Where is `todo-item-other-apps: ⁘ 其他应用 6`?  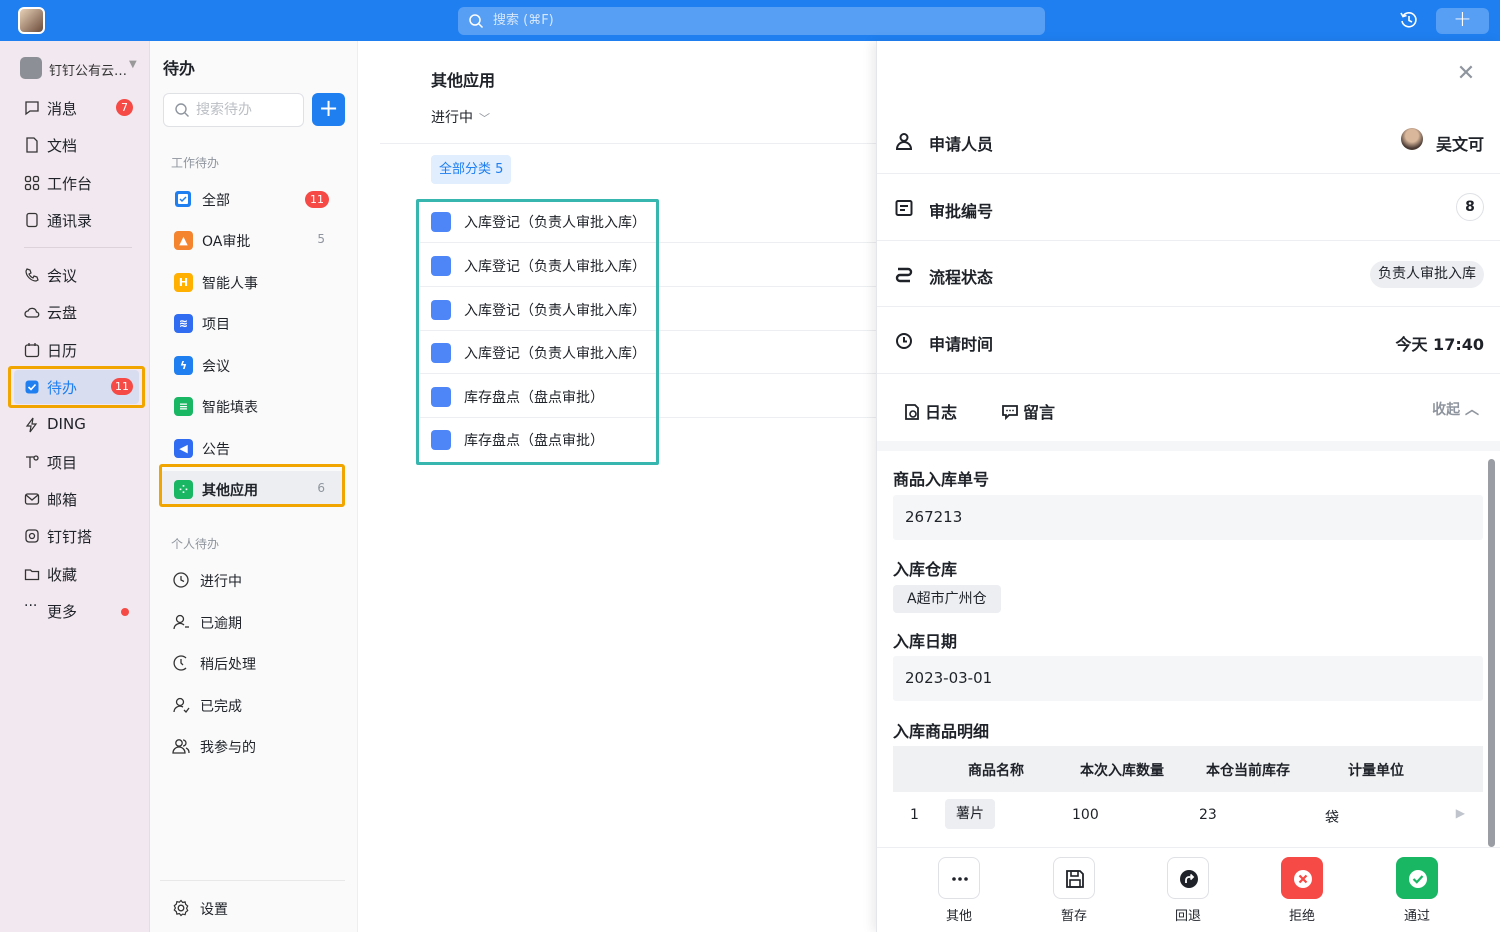 todo-item-other-apps: ⁘ 其他应用 6 is located at coordinates (252, 489).